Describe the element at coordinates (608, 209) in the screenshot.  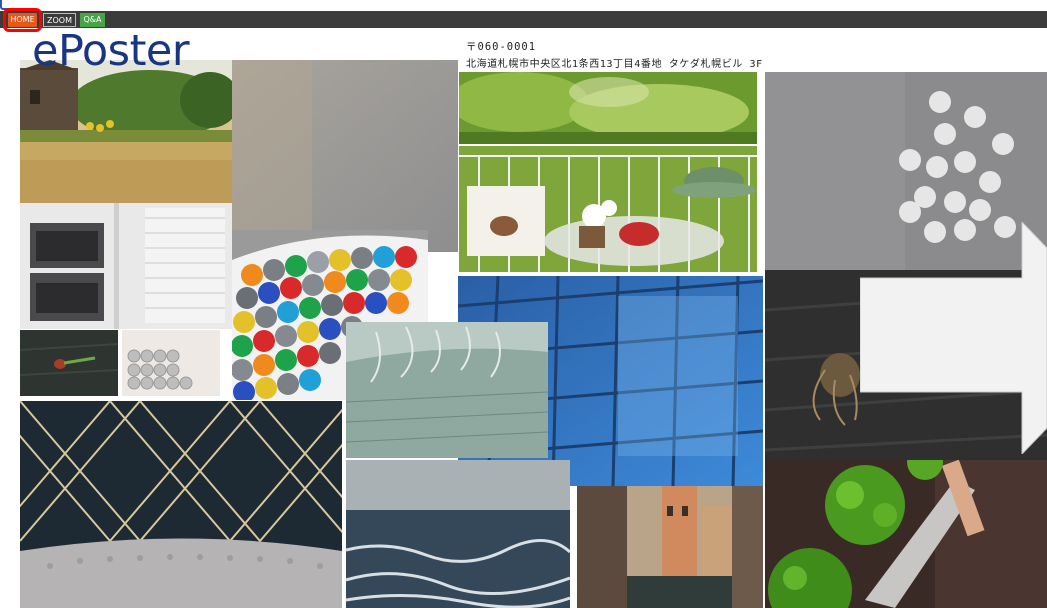
I see `balcony-table-photo` at that location.